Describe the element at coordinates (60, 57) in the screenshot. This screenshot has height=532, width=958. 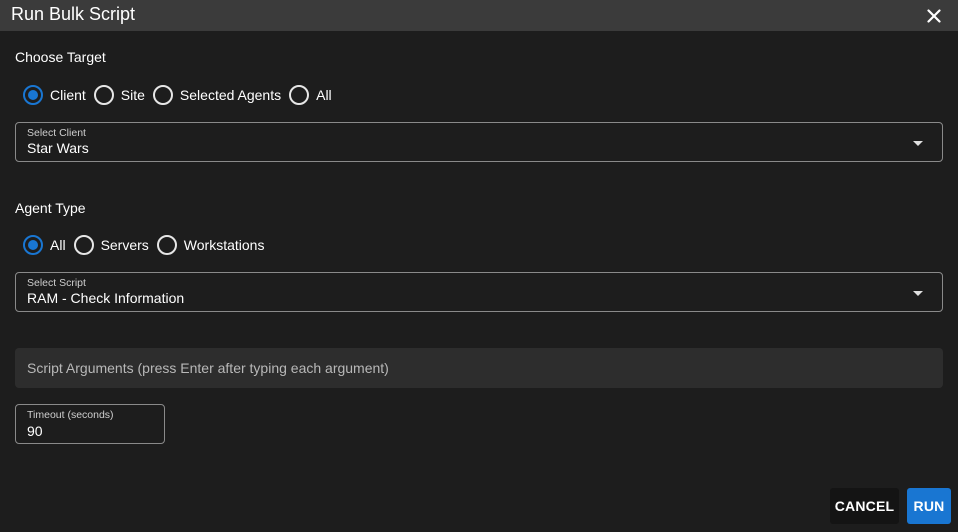
I see `choose-target-heading: Choose Target` at that location.